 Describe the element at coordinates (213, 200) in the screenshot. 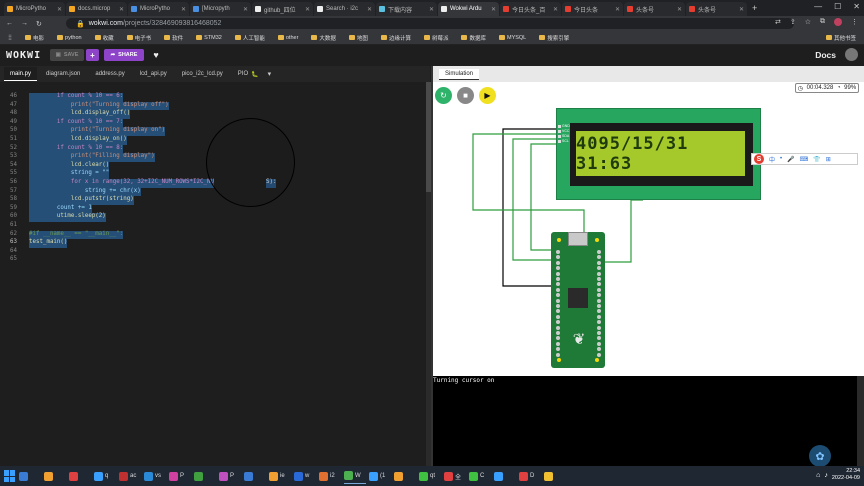

I see `code-line: 58 lcd.putstr(string)` at that location.